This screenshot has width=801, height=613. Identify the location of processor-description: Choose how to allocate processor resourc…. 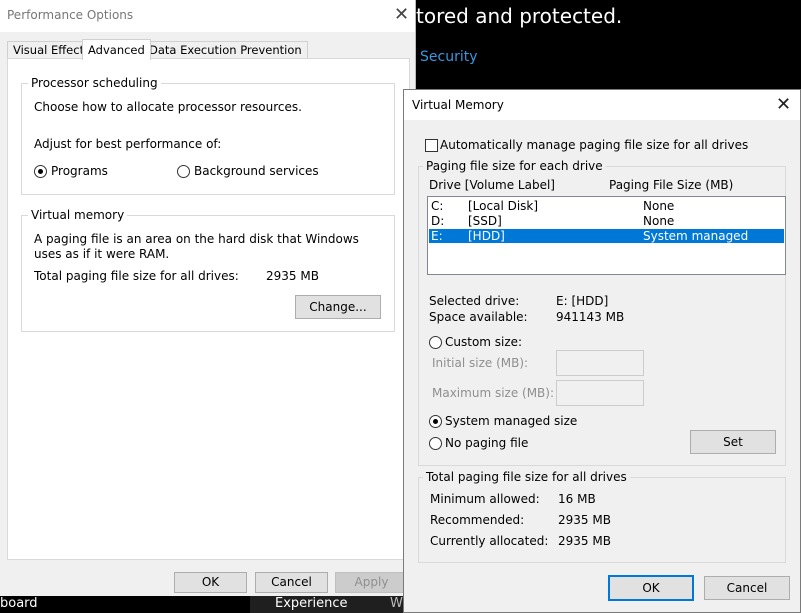
(168, 107).